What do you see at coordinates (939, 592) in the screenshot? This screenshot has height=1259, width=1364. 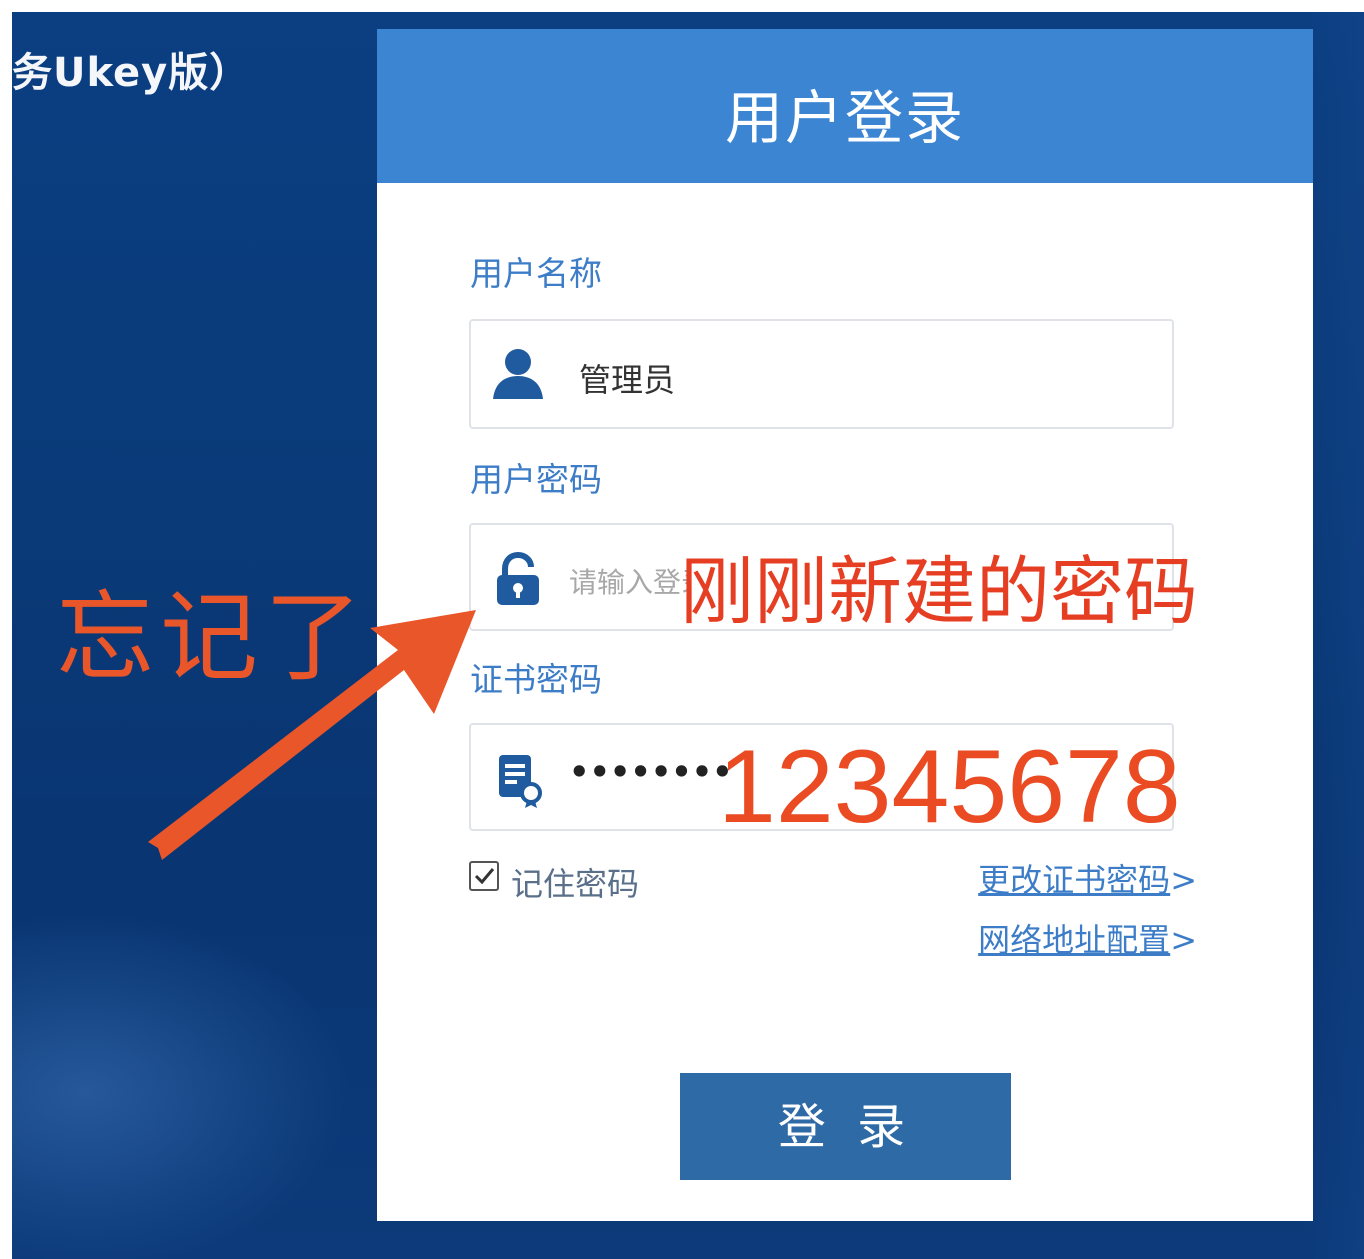 I see `annotation-new-password-note: 刚刚新建的密码` at bounding box center [939, 592].